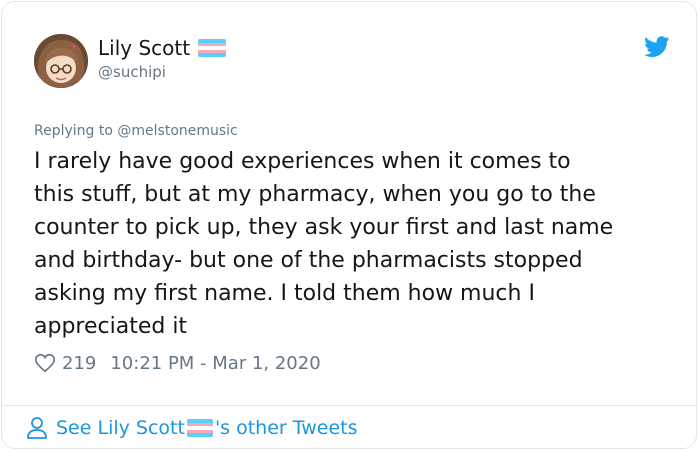  I want to click on footer-suffix: 's other Tweets, so click(286, 428).